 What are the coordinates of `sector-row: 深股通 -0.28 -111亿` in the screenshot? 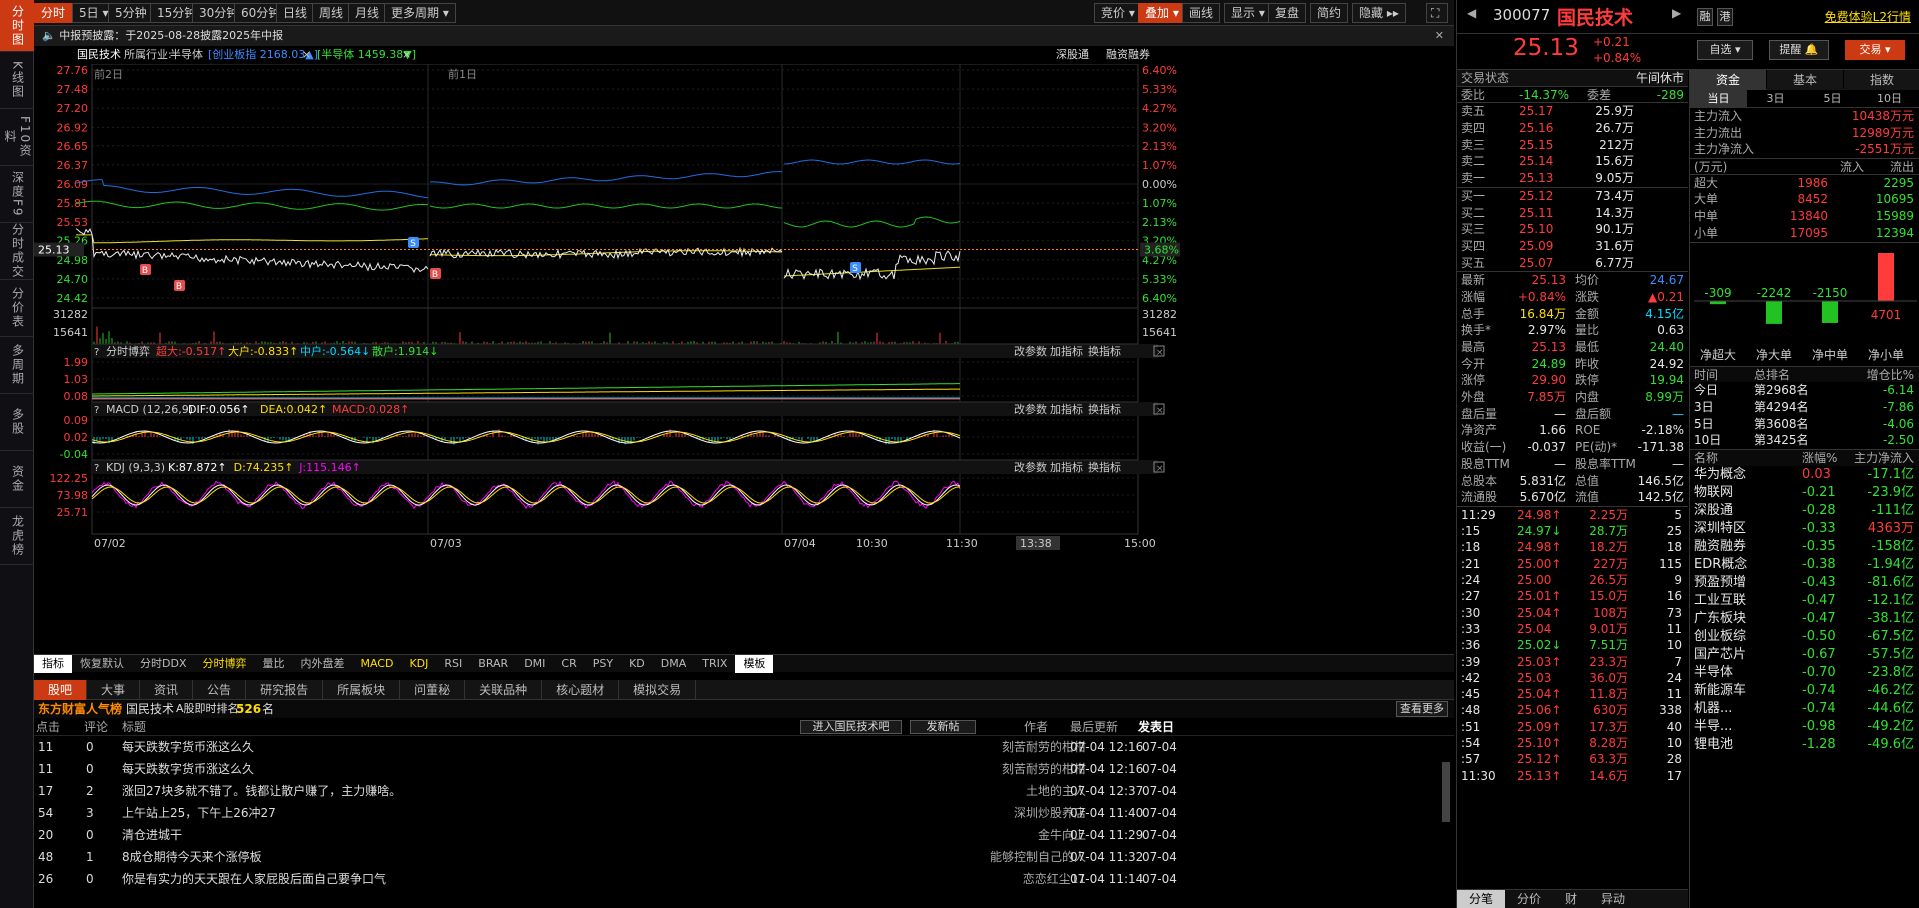 It's located at (1804, 511).